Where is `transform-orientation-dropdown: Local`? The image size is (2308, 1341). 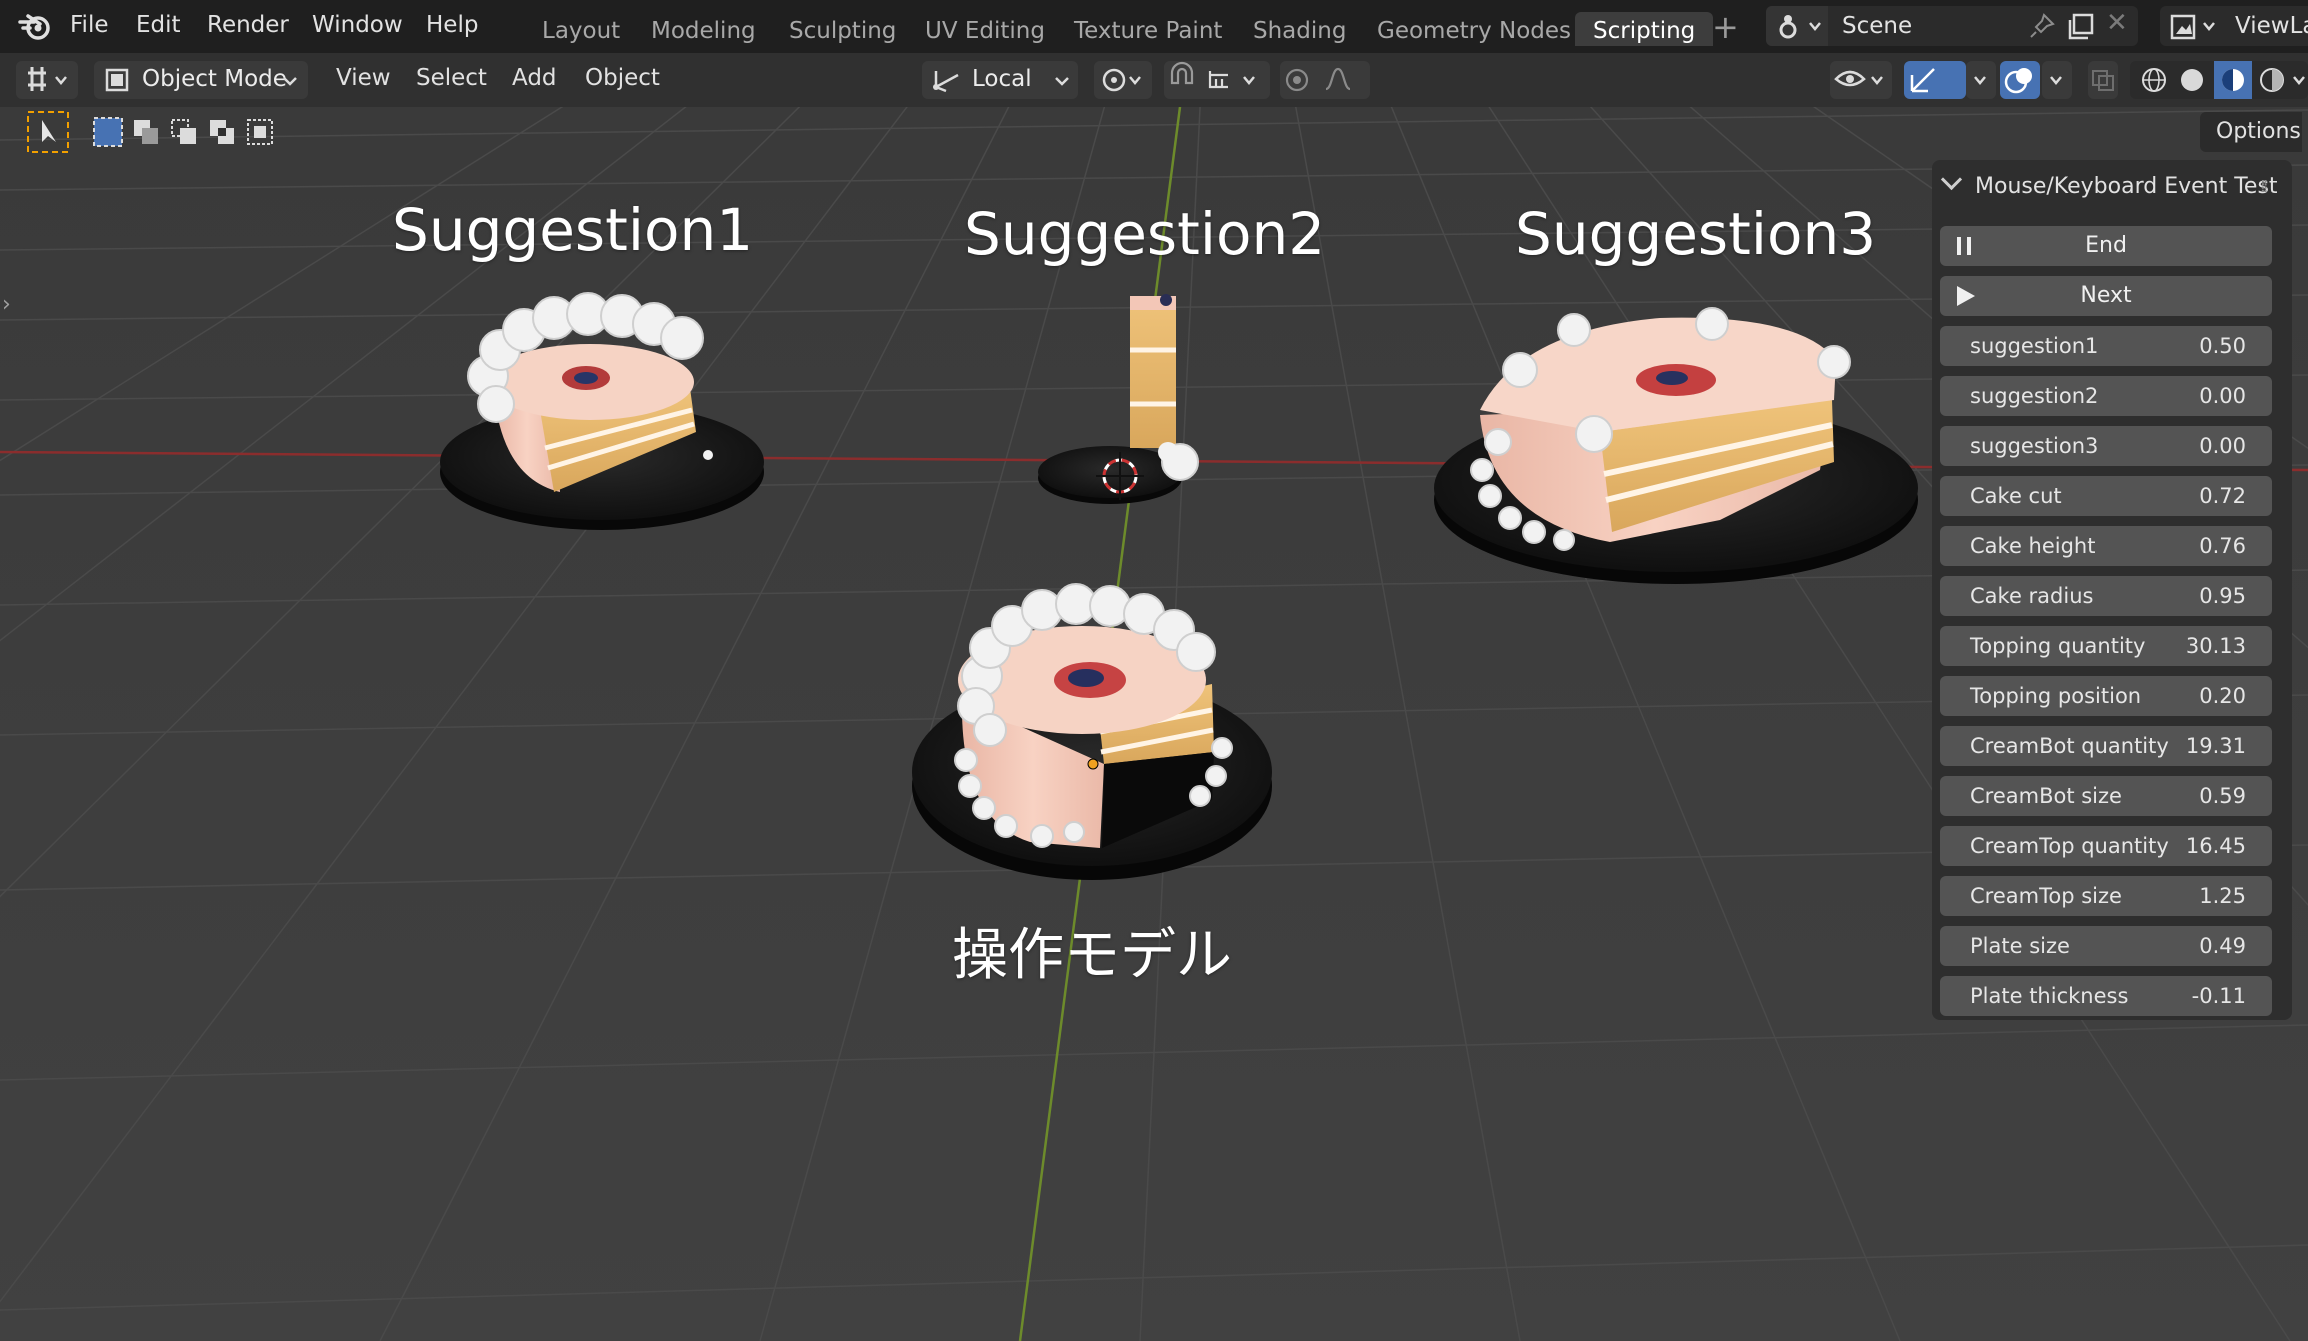 transform-orientation-dropdown: Local is located at coordinates (1000, 80).